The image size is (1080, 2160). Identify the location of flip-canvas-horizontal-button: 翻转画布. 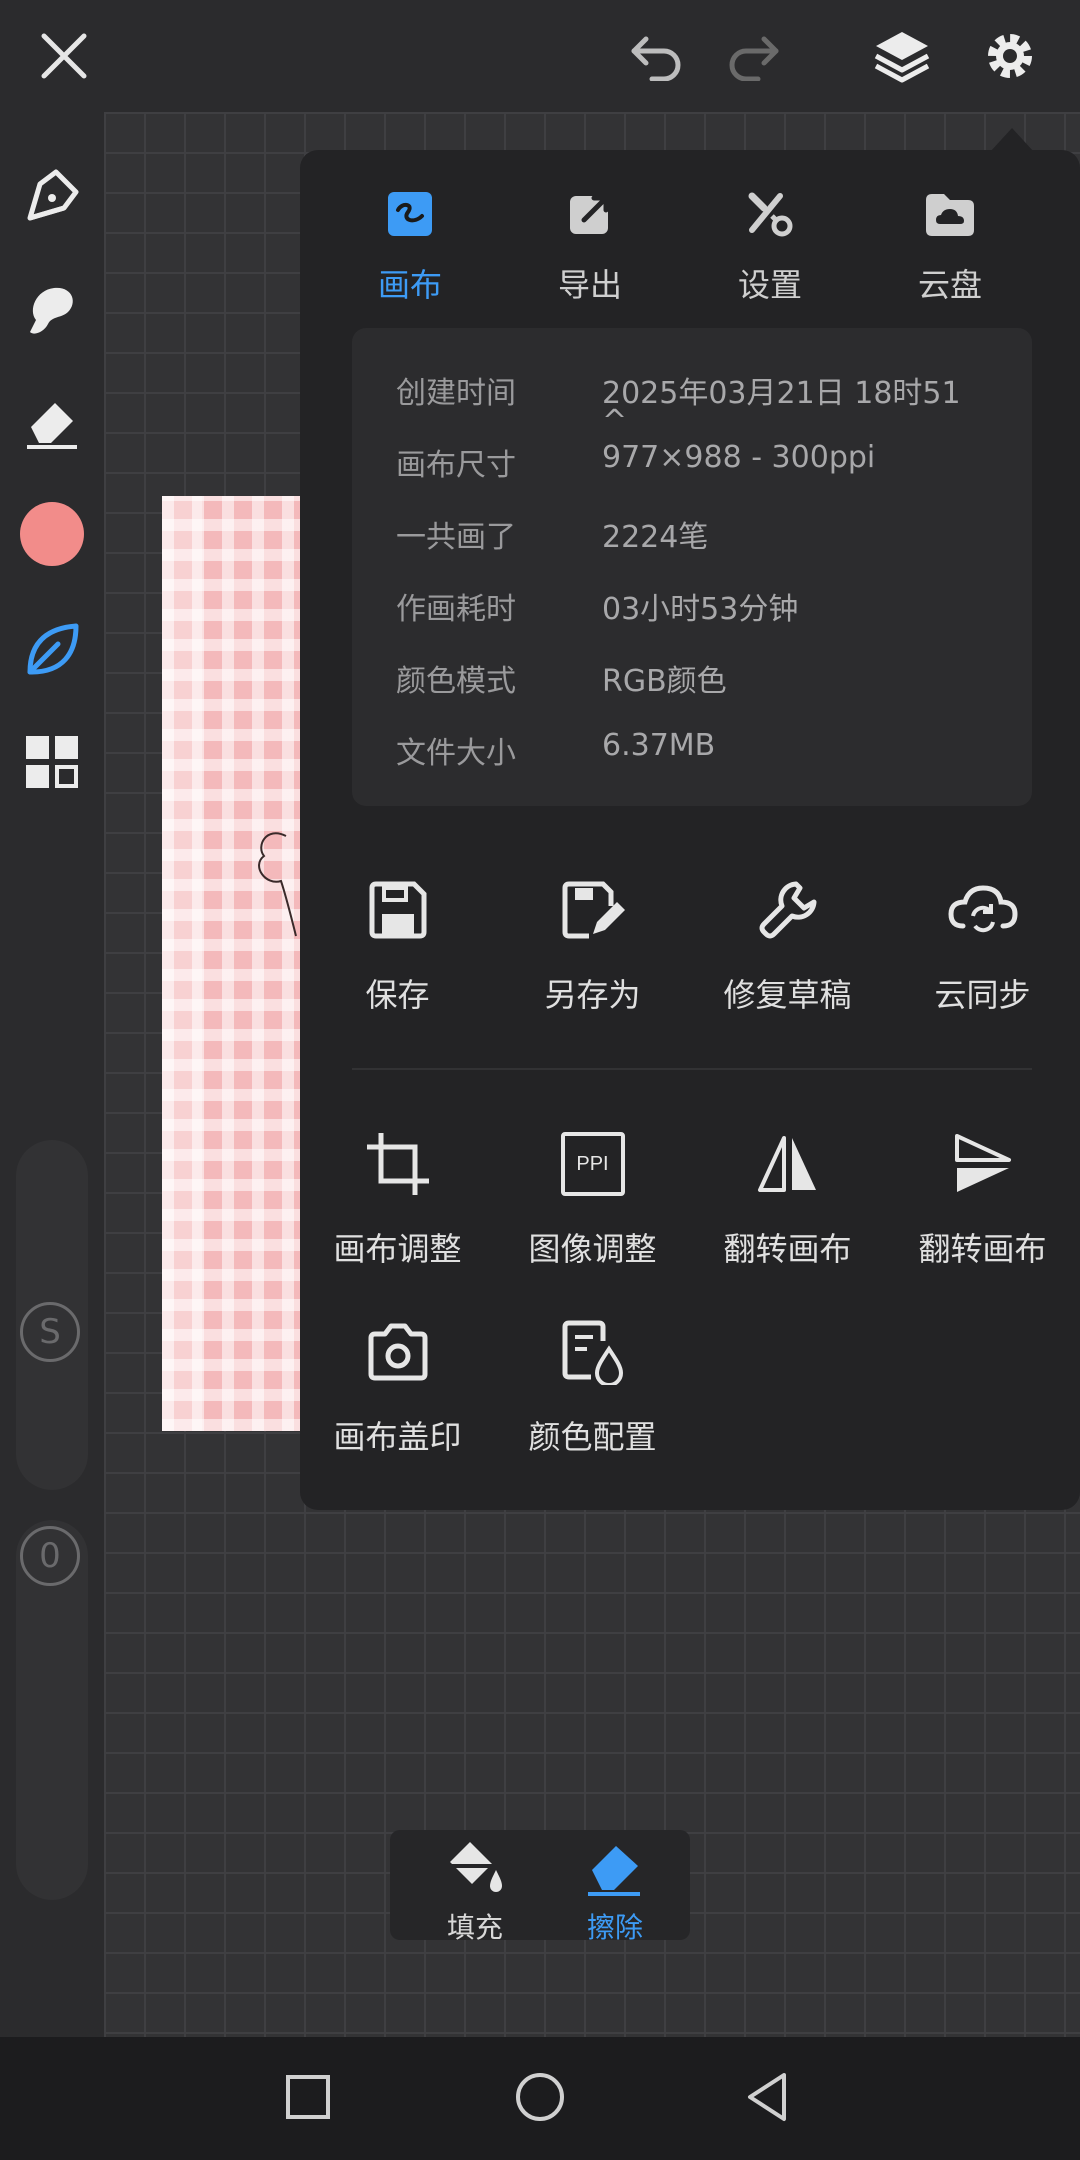
(787, 1197).